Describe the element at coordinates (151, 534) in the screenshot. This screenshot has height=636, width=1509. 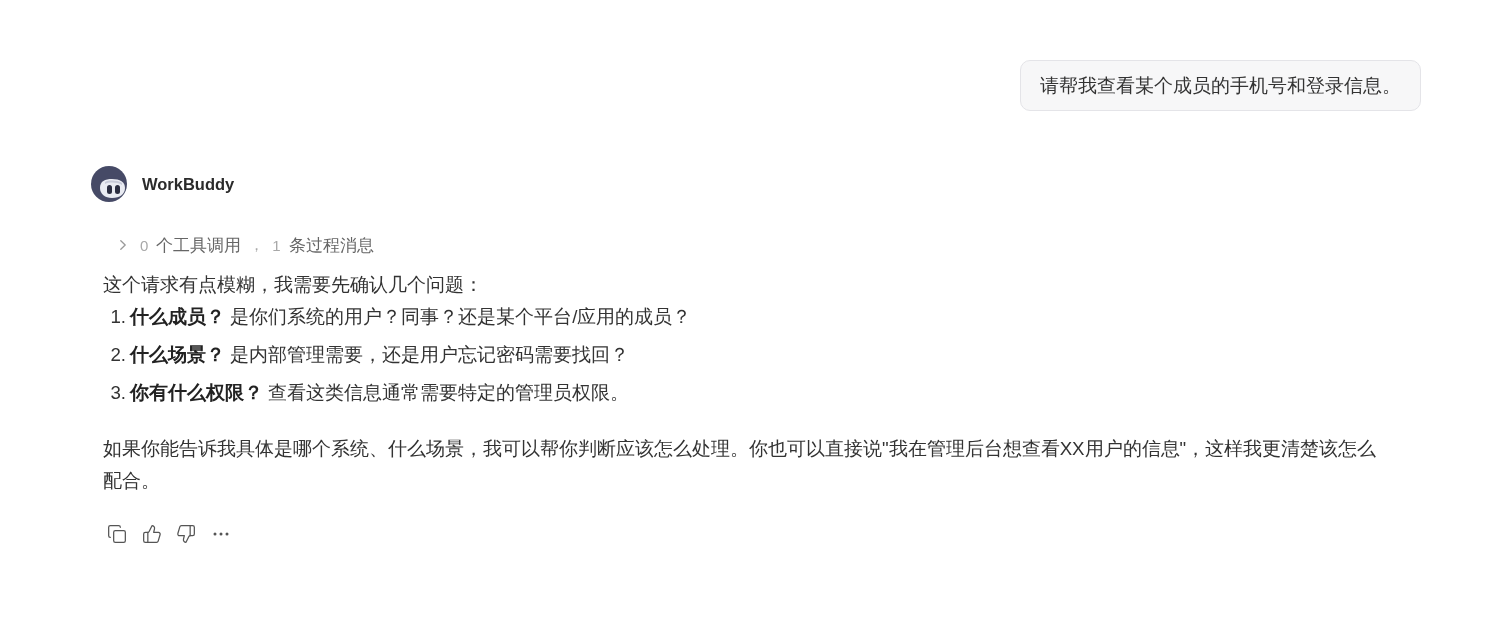
I see `thumbs-up-icon` at that location.